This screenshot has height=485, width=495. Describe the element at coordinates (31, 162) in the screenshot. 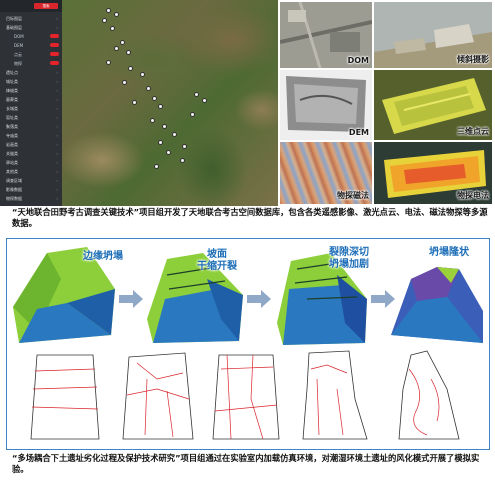

I see `sidebar-item-16: 驿站类 ›` at that location.